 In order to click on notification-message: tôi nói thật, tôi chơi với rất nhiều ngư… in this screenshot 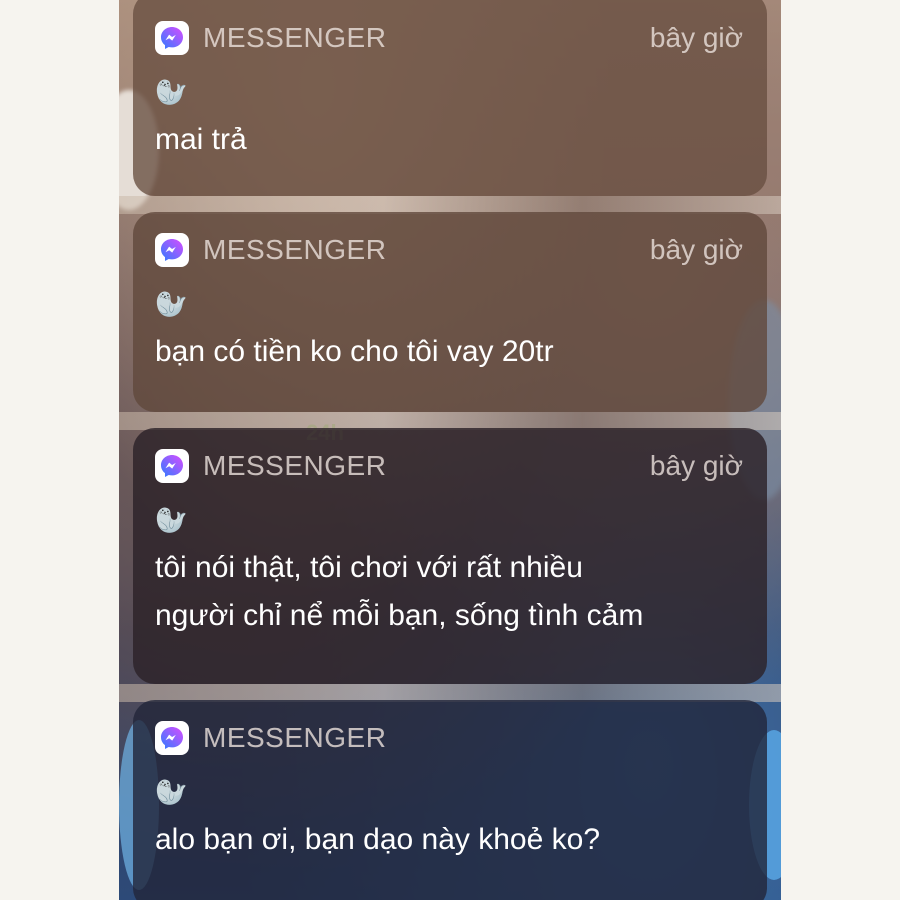, I will do `click(449, 592)`.